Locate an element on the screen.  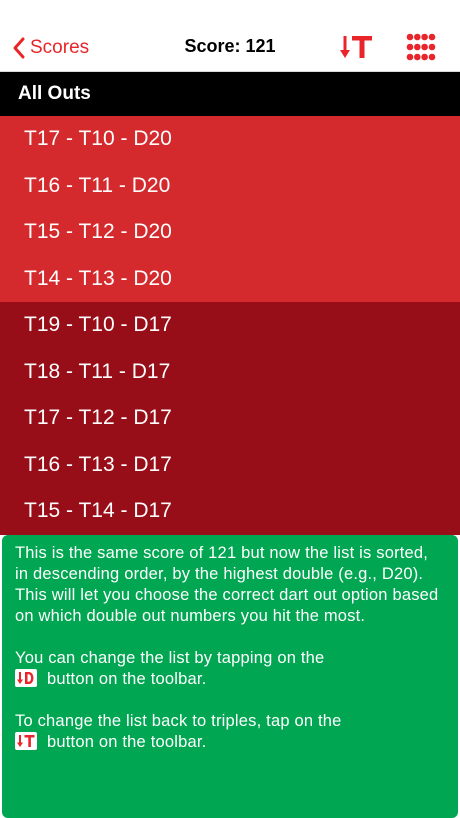
list-item: T19 - T10 - D17 is located at coordinates (230, 325).